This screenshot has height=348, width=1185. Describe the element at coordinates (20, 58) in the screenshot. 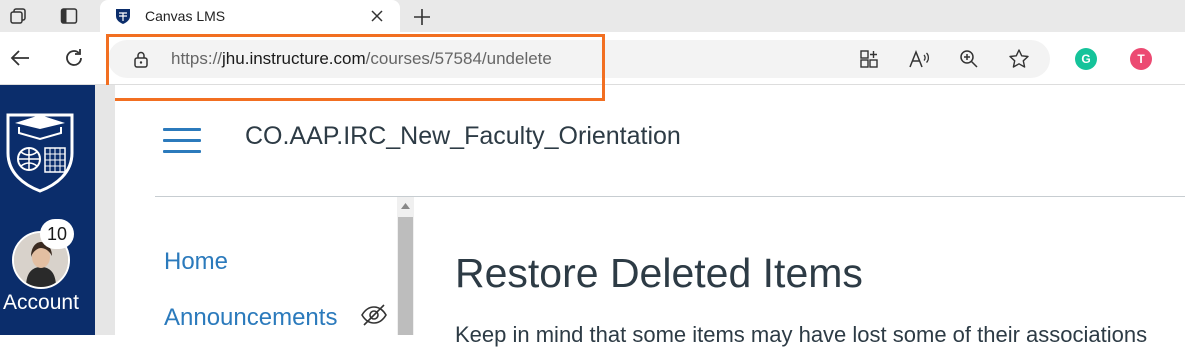

I see `back-arrow-icon` at that location.